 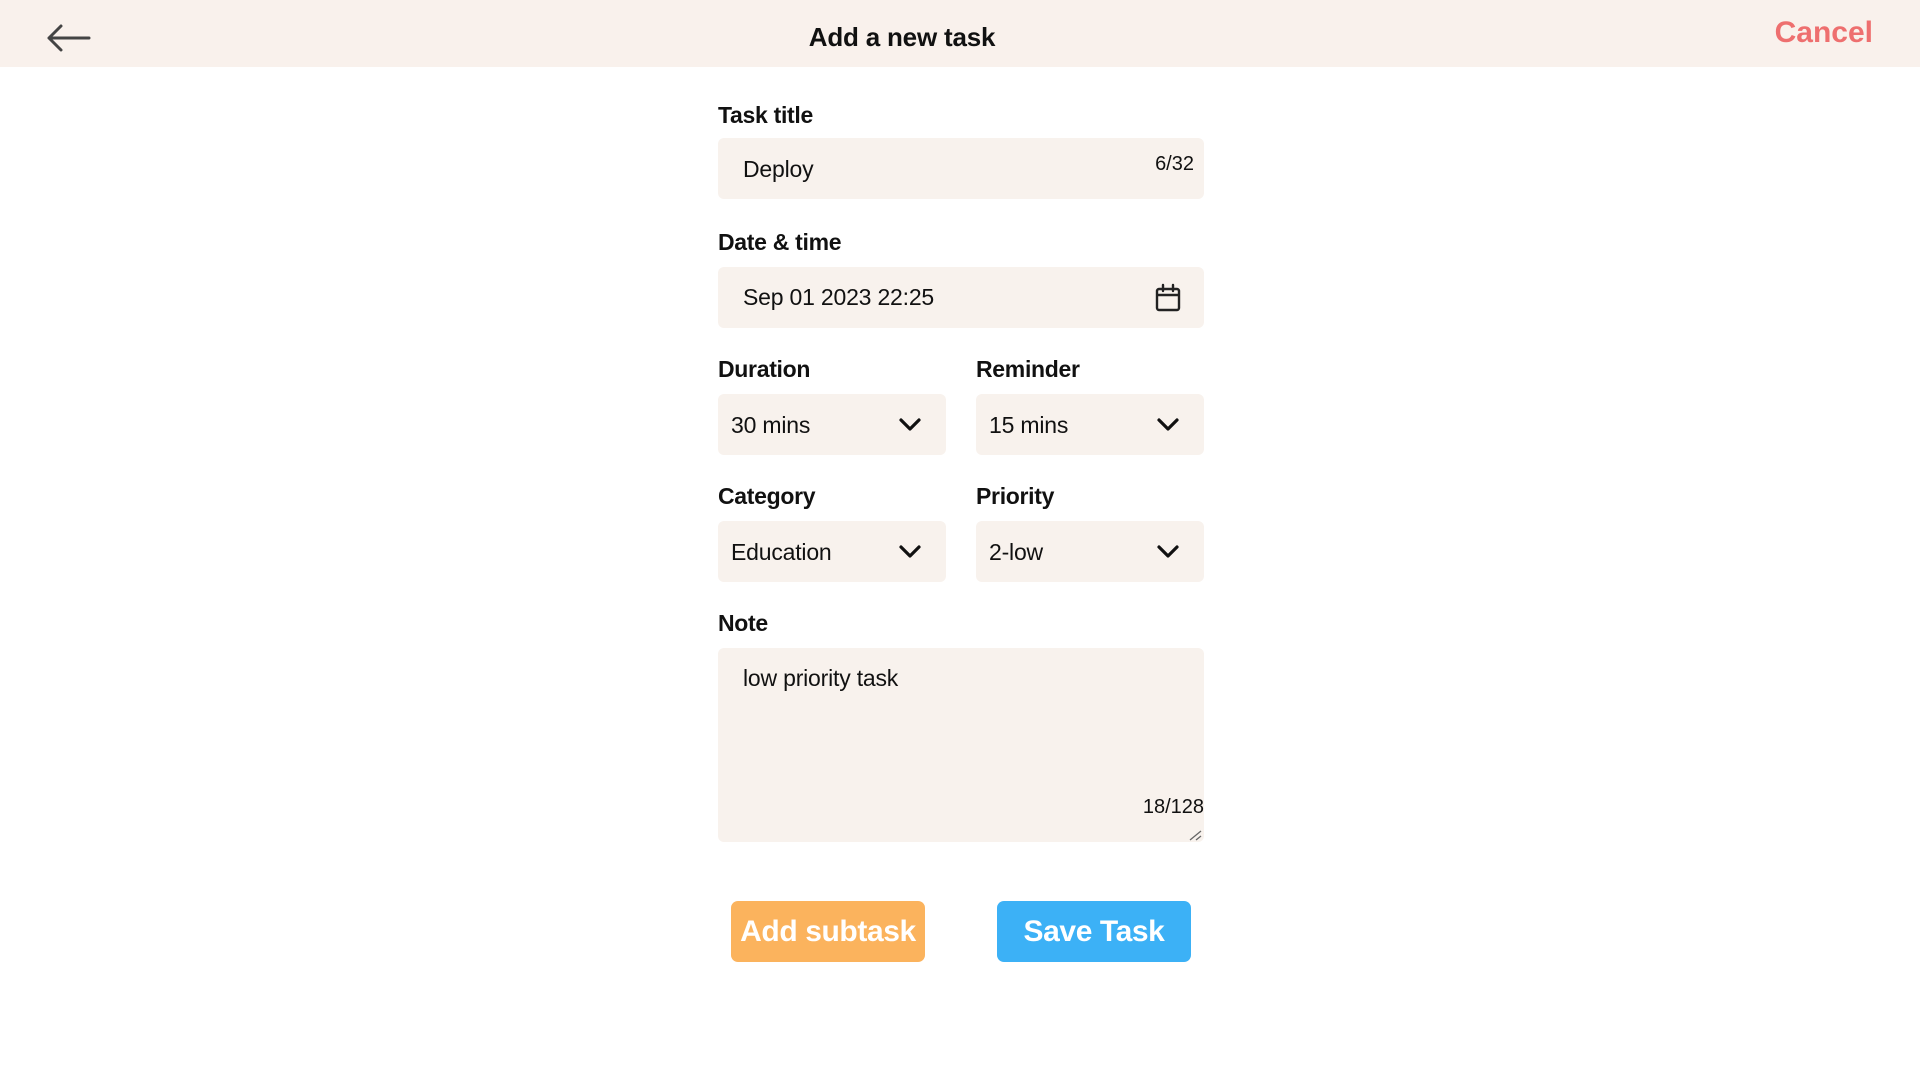 What do you see at coordinates (780, 242) in the screenshot?
I see `date-time-label: Date & time` at bounding box center [780, 242].